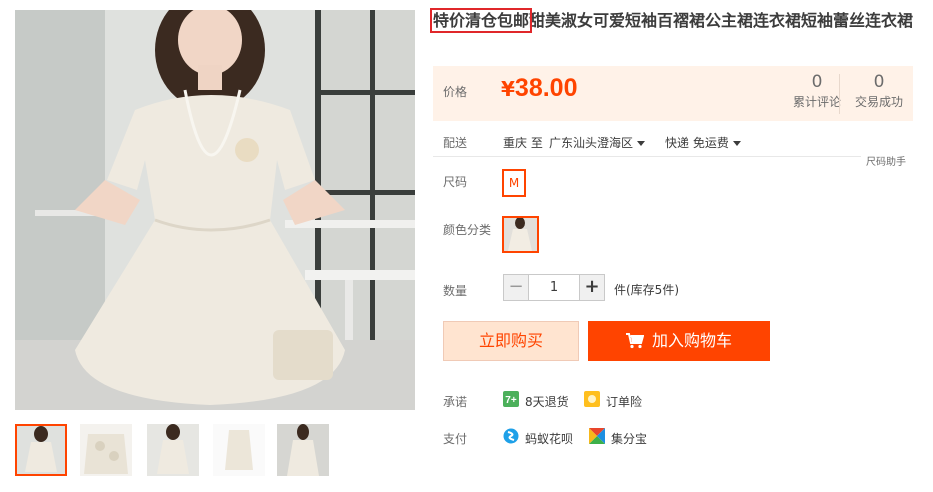 This screenshot has width=933, height=492. Describe the element at coordinates (467, 230) in the screenshot. I see `color-label: 颜色分类` at that location.